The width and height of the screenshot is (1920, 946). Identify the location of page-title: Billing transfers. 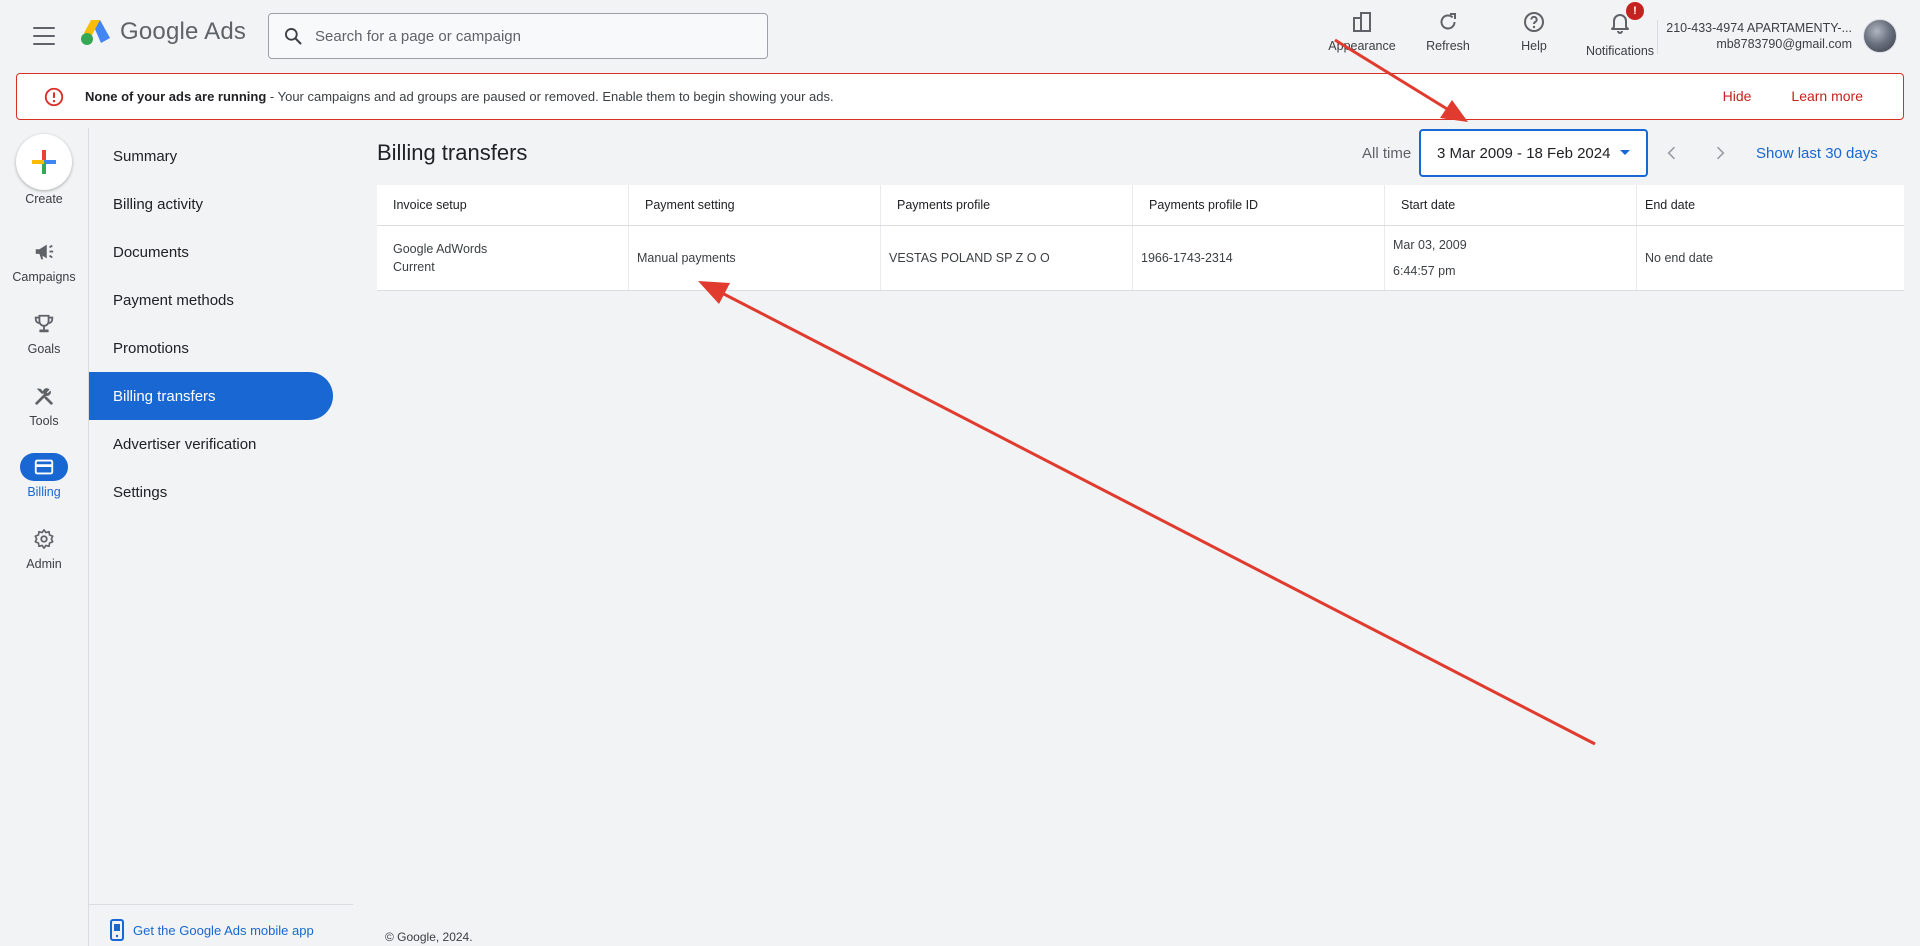
(452, 152).